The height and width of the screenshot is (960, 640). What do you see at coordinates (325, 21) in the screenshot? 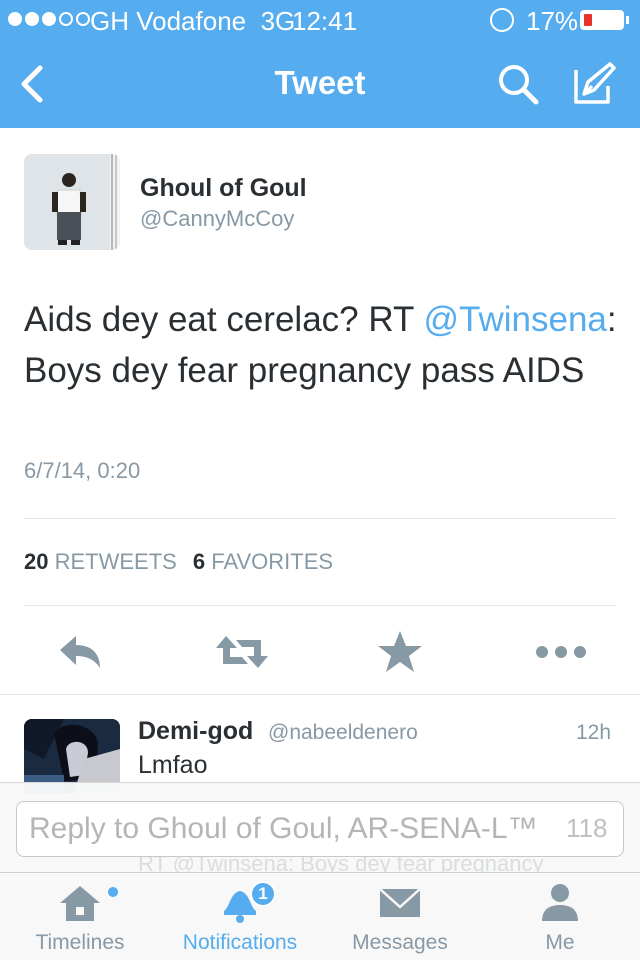
I see `clock: 12:41` at bounding box center [325, 21].